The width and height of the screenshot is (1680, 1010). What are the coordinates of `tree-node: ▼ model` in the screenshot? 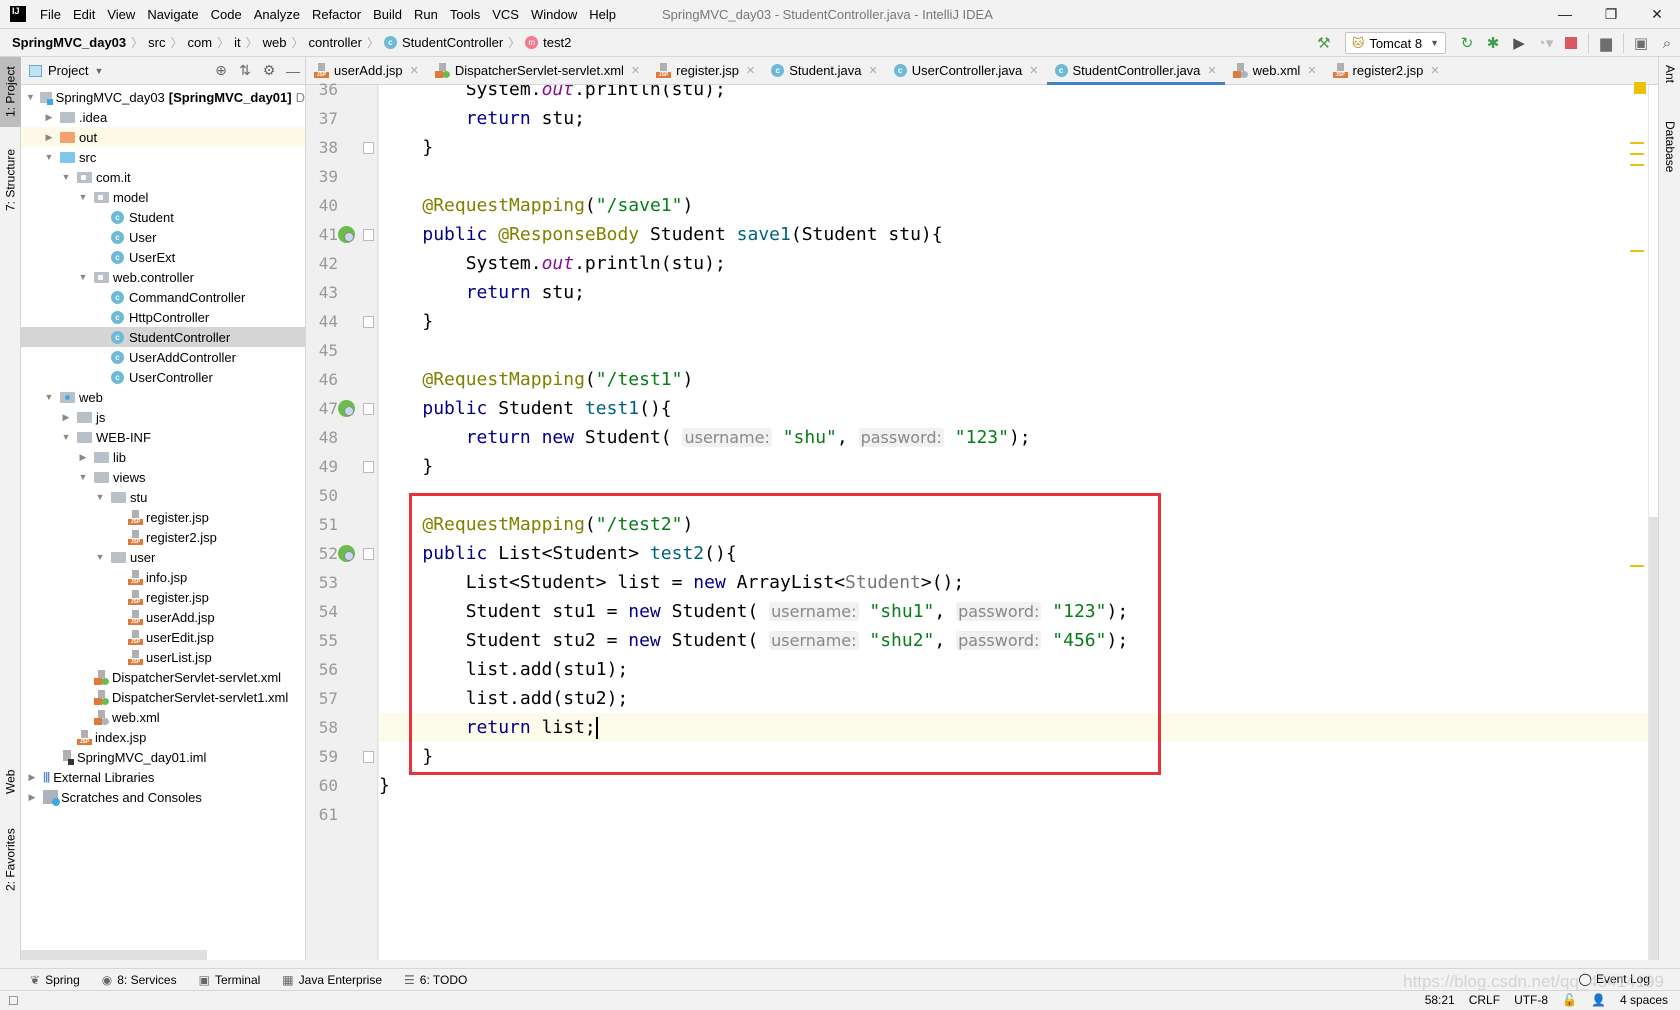 It's located at (163, 197).